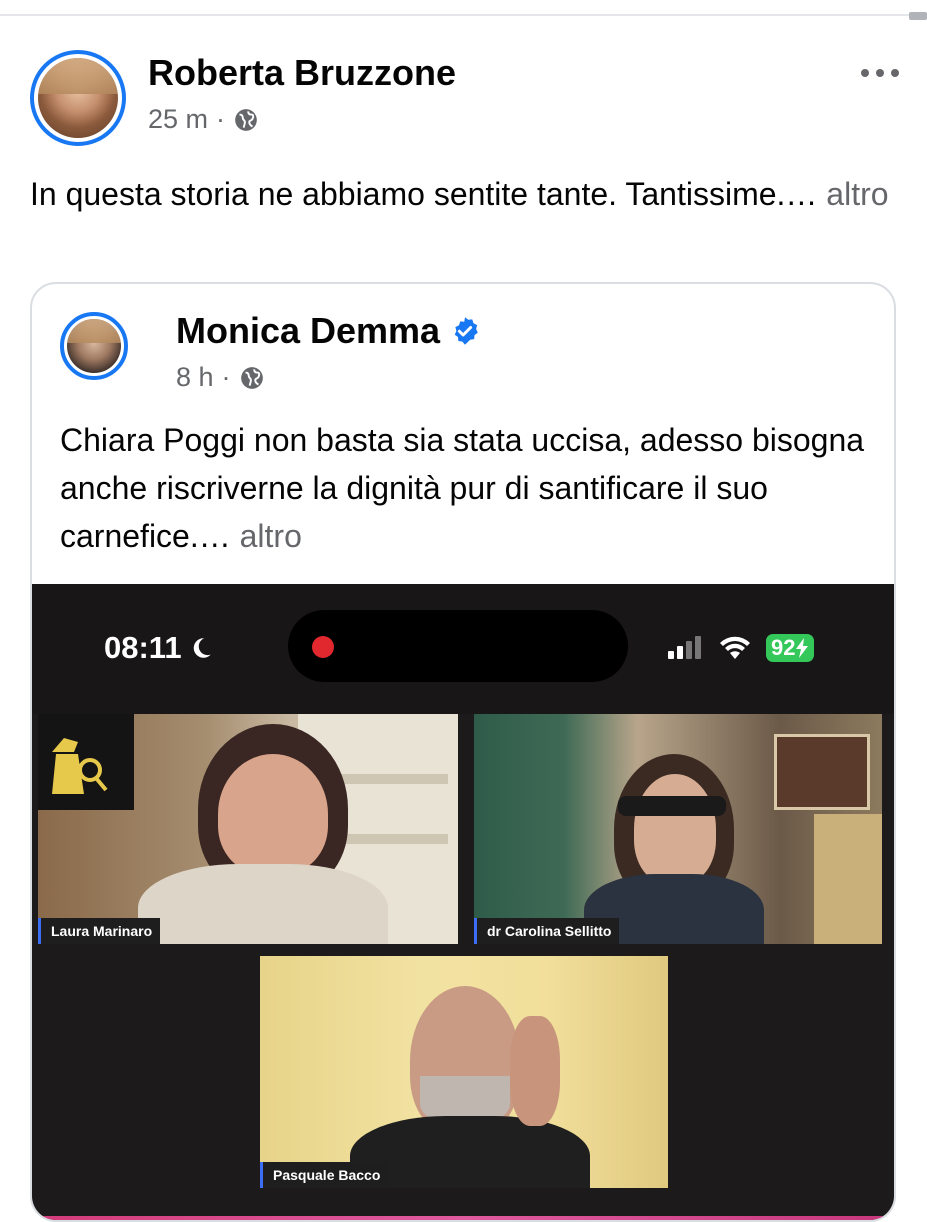  Describe the element at coordinates (535, 1071) in the screenshot. I see `participant-hand` at that location.